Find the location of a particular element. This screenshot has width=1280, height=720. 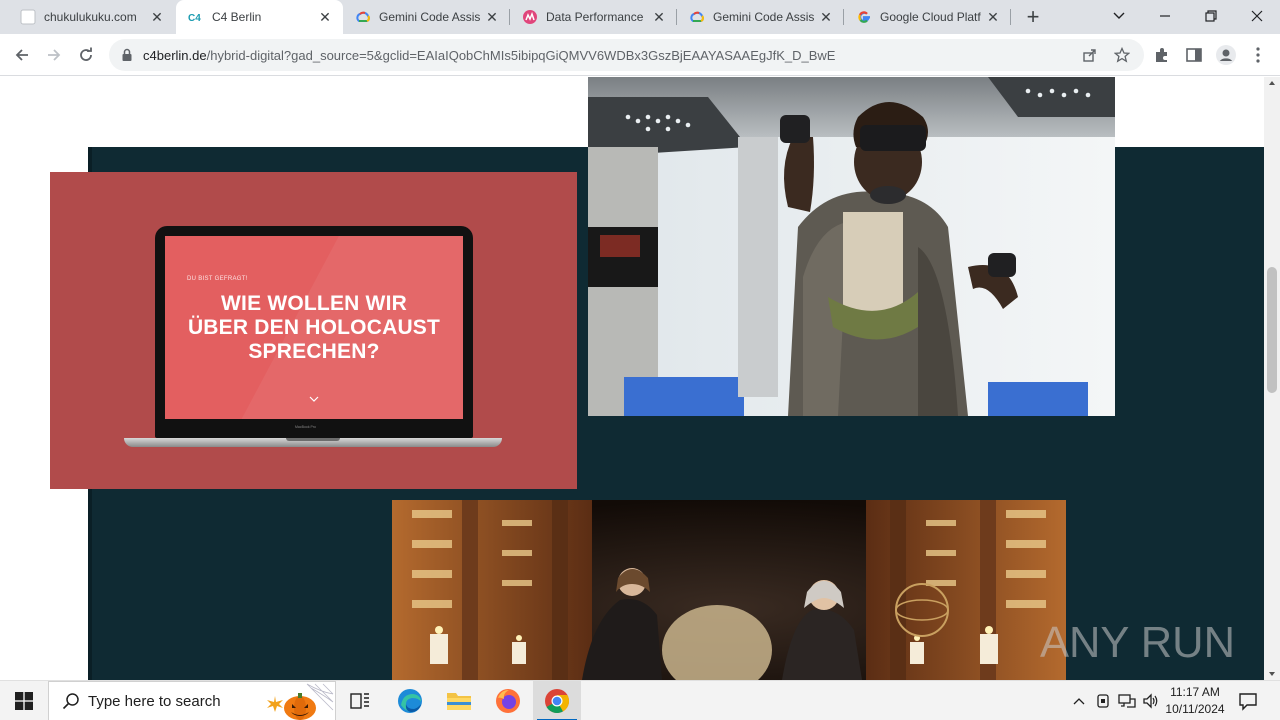

taskbar-file-explorer is located at coordinates (459, 700).